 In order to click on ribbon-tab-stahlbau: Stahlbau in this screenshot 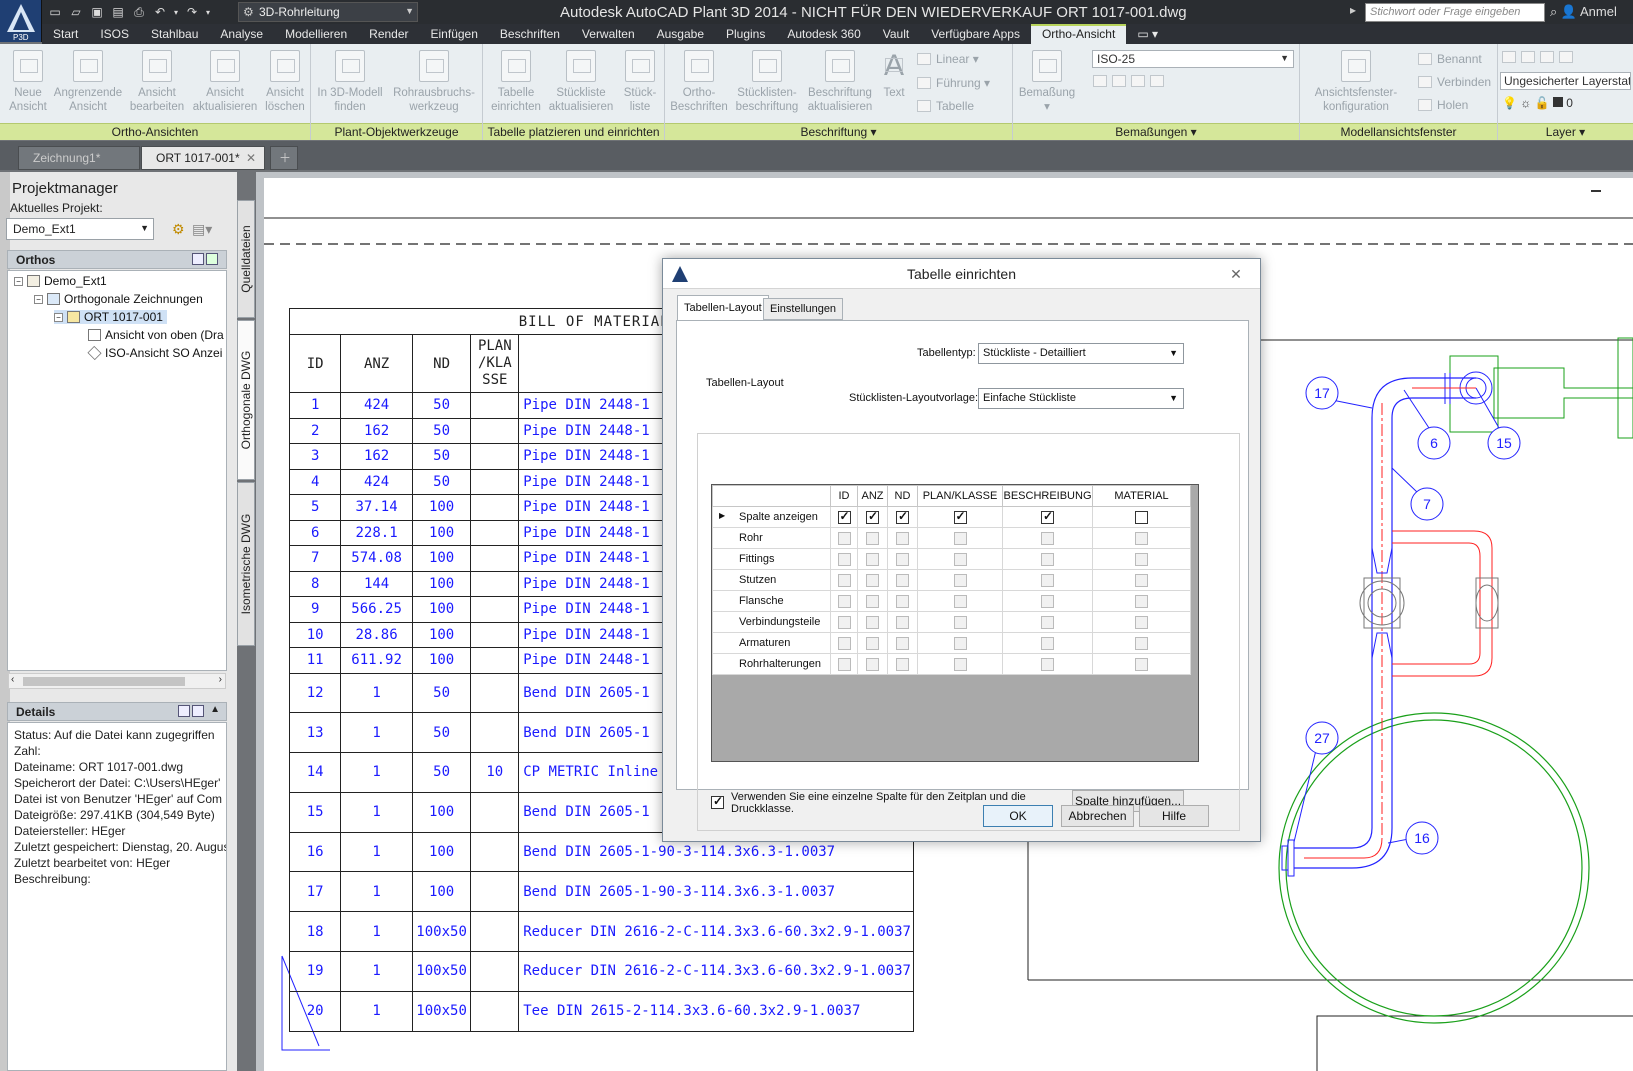, I will do `click(174, 34)`.